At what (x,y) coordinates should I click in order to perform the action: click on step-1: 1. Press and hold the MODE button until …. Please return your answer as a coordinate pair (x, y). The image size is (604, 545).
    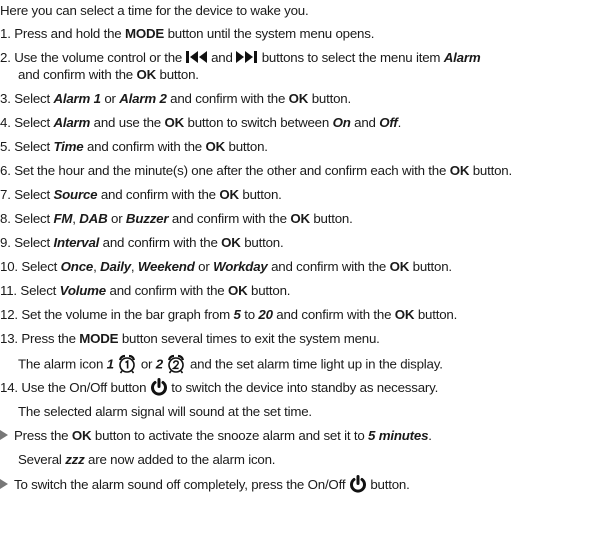
    Looking at the image, I should click on (187, 33).